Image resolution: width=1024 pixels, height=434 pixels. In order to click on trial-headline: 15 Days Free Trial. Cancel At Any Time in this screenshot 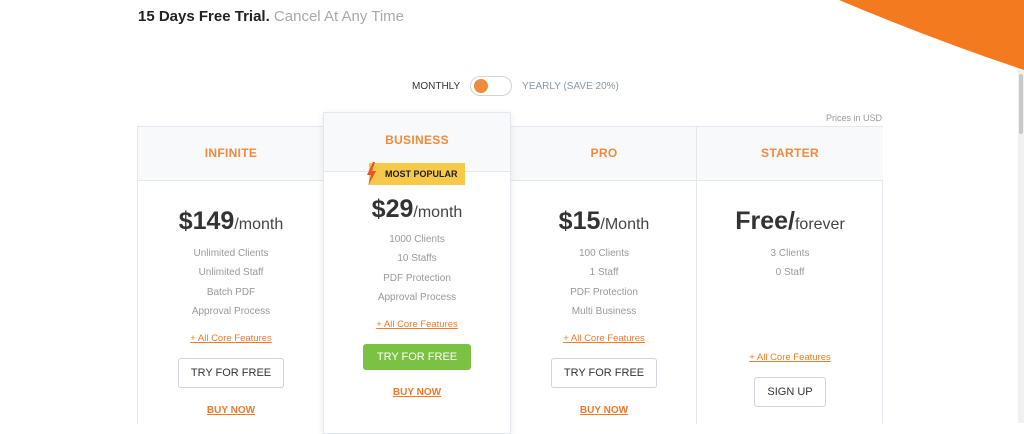, I will do `click(271, 16)`.